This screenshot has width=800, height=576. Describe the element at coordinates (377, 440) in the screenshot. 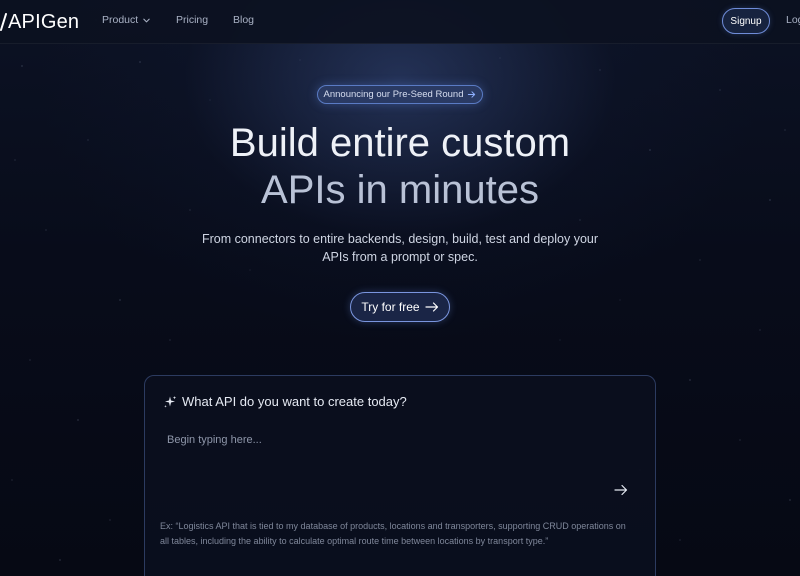

I see `api-prompt-input` at that location.